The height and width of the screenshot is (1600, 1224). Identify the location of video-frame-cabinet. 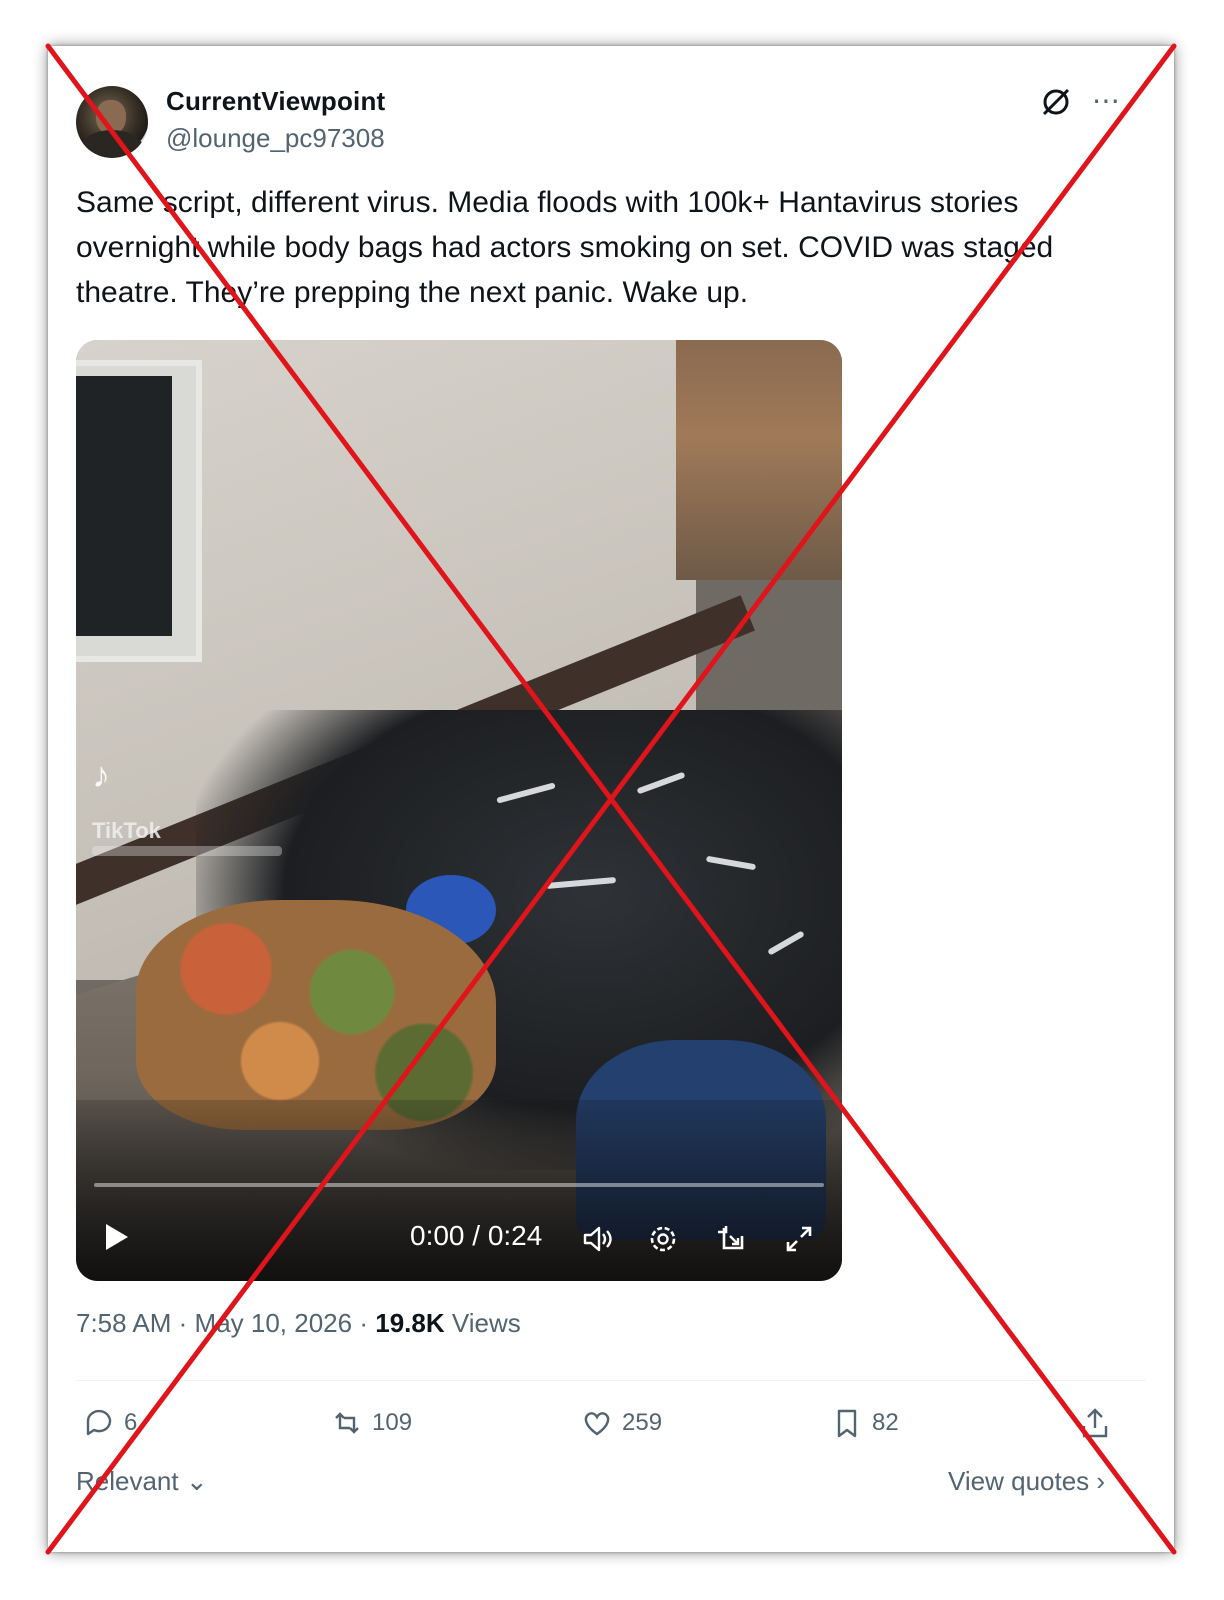
(759, 460).